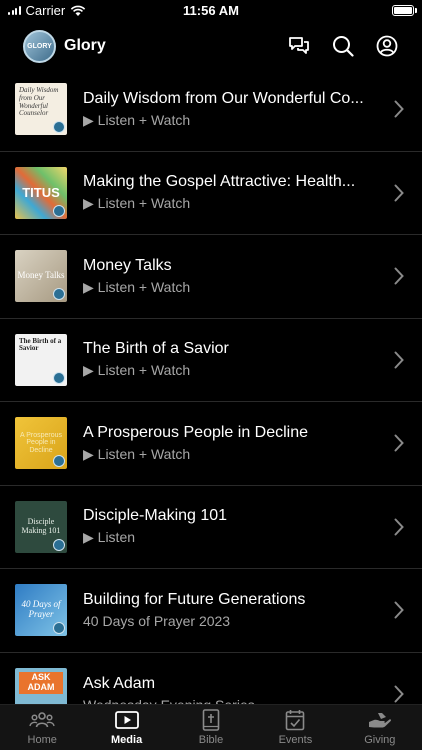 The image size is (422, 750). What do you see at coordinates (416, 10) in the screenshot?
I see `battery-cap` at bounding box center [416, 10].